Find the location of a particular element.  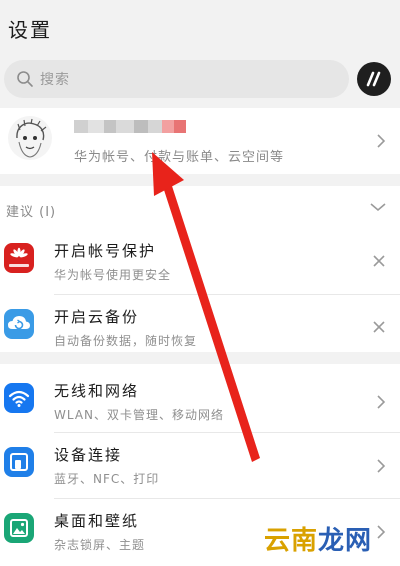

settings-item-device-connection: 设备连接 蓝牙、NFC、打印 is located at coordinates (200, 465).